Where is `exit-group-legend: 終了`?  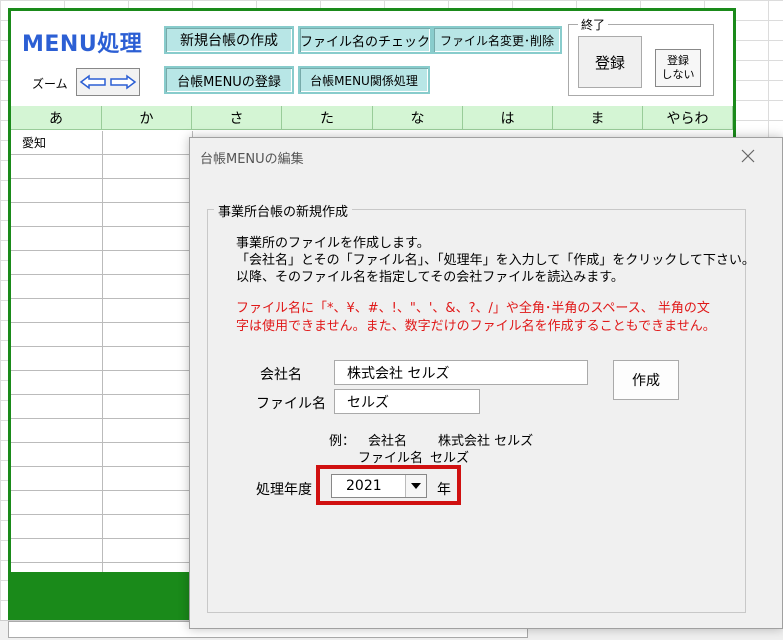 exit-group-legend: 終了 is located at coordinates (593, 24).